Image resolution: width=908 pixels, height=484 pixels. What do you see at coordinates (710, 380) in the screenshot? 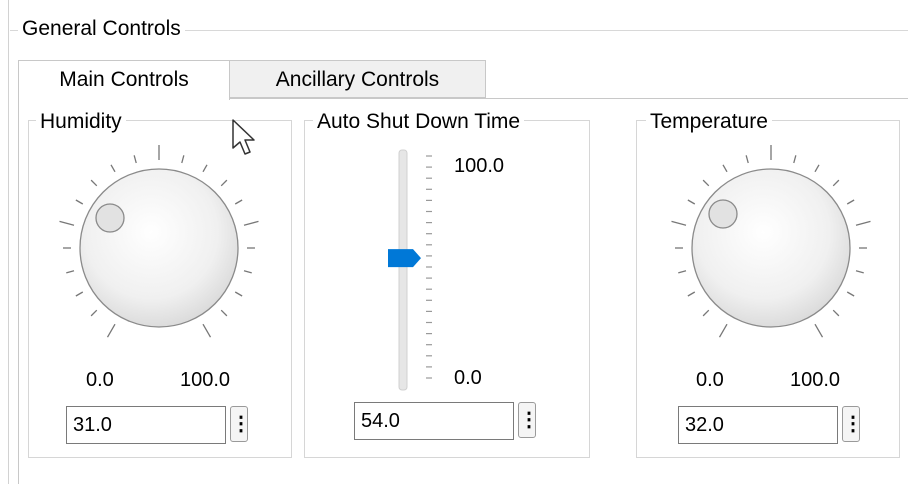
I see `temperature-min-label: 0.0` at bounding box center [710, 380].